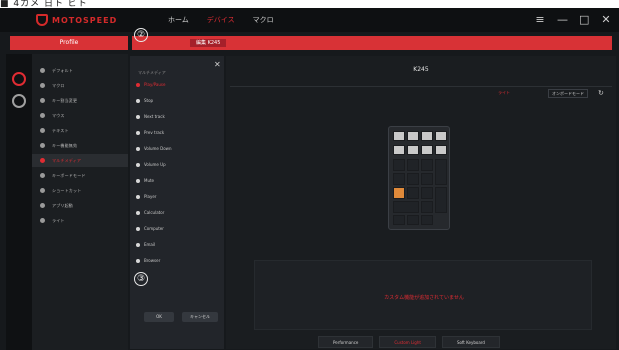  What do you see at coordinates (424, 298) in the screenshot?
I see `empty-message: カスタム機能が追加されていません` at bounding box center [424, 298].